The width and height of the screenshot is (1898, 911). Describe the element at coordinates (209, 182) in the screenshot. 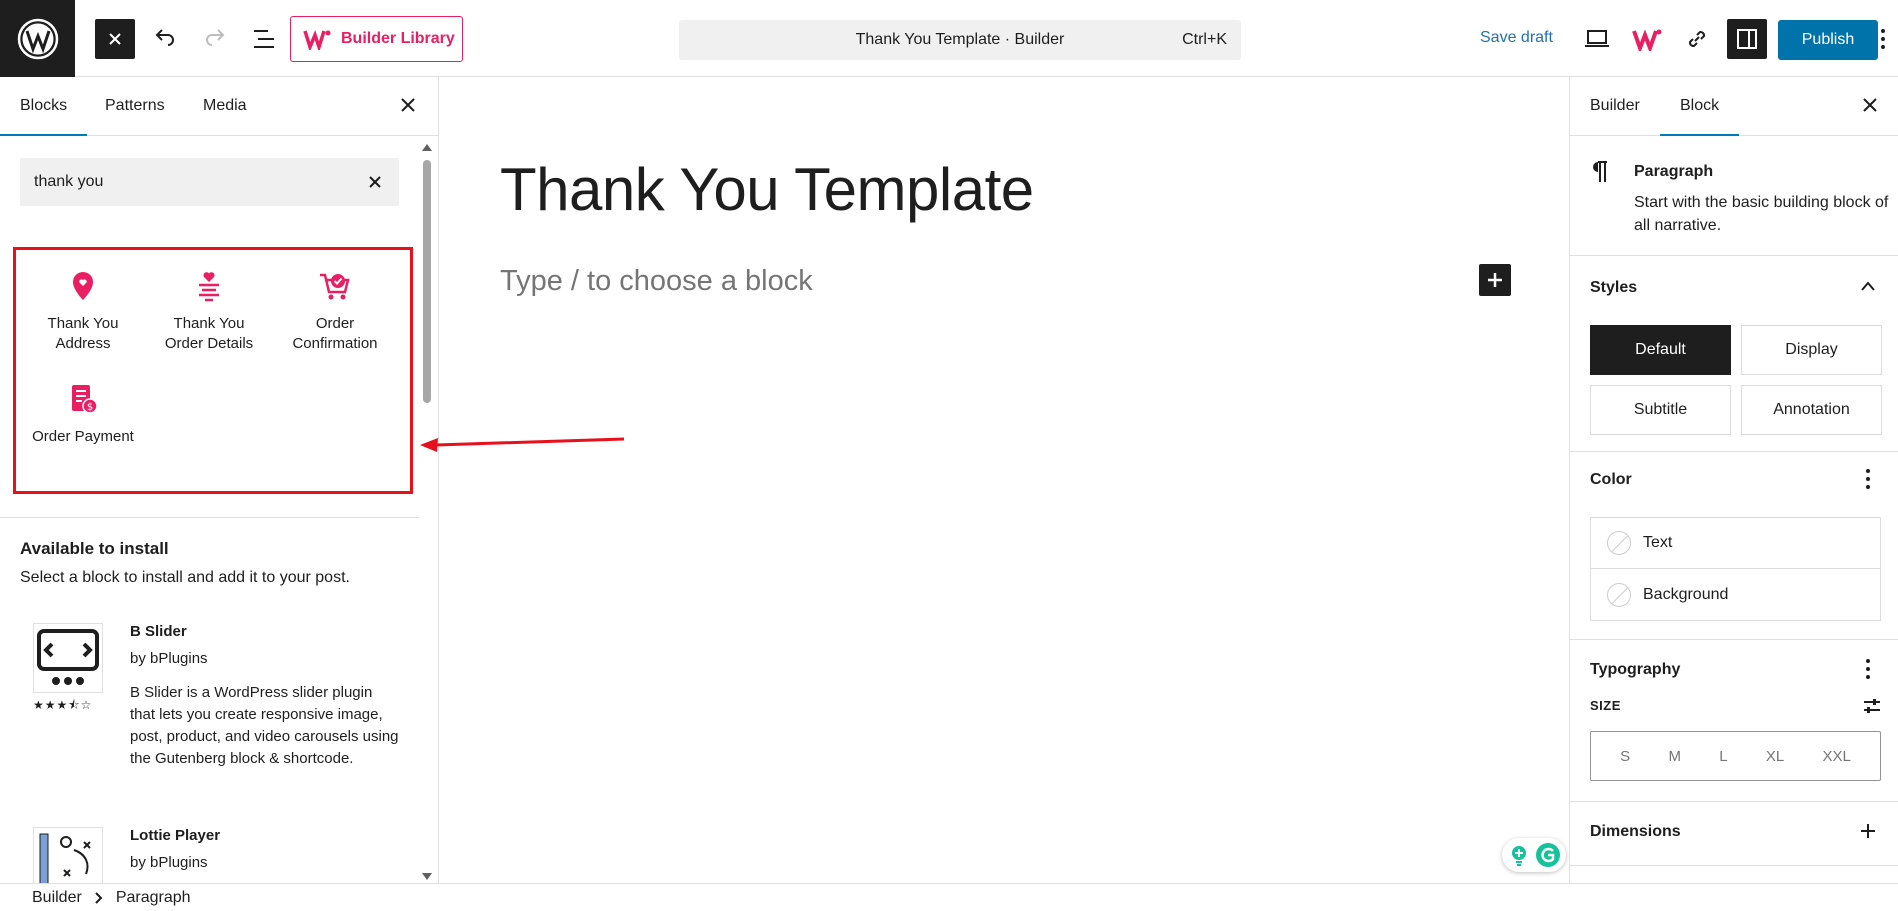

I see `block-search-input: thank you` at that location.